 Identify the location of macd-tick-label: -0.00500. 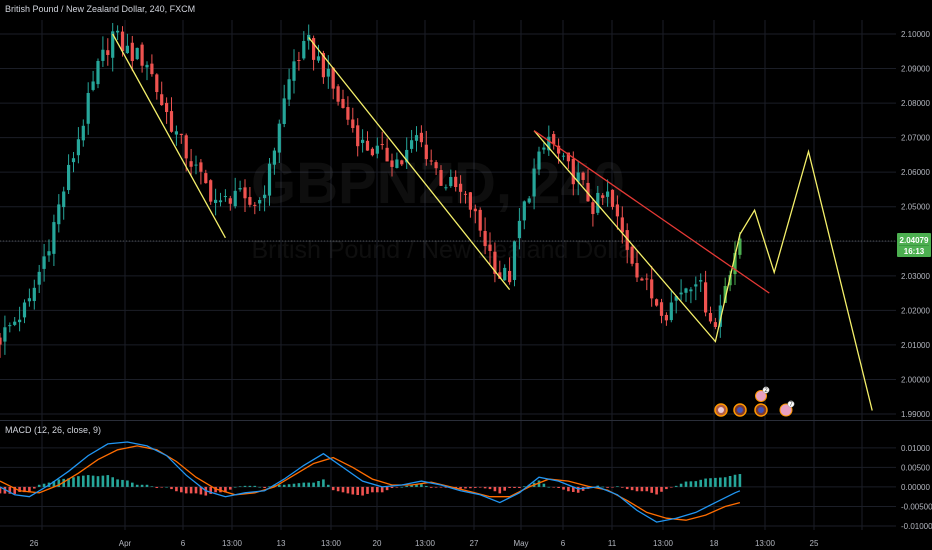
(916, 506).